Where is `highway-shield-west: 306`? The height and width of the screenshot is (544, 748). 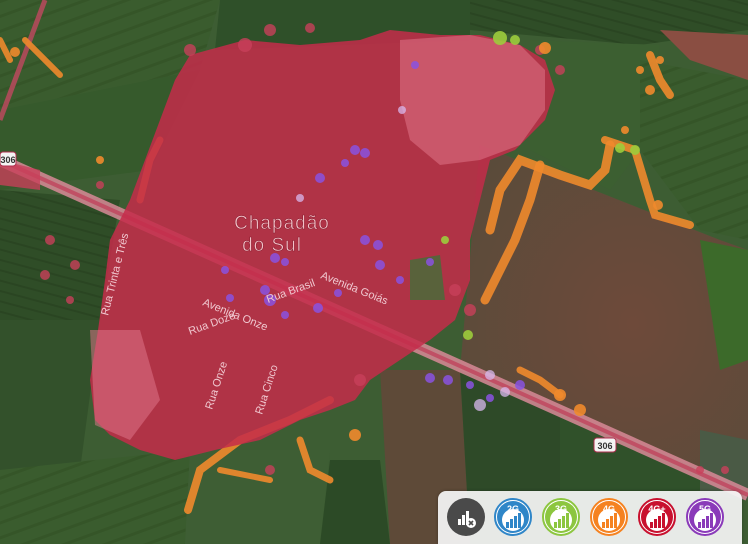
highway-shield-west: 306 is located at coordinates (8, 159).